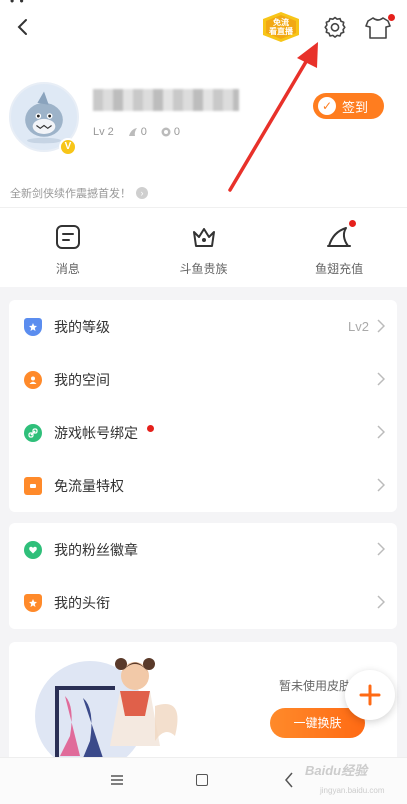 The image size is (407, 804). What do you see at coordinates (82, 602) in the screenshot?
I see `menu-item-label: 我的头衔` at bounding box center [82, 602].